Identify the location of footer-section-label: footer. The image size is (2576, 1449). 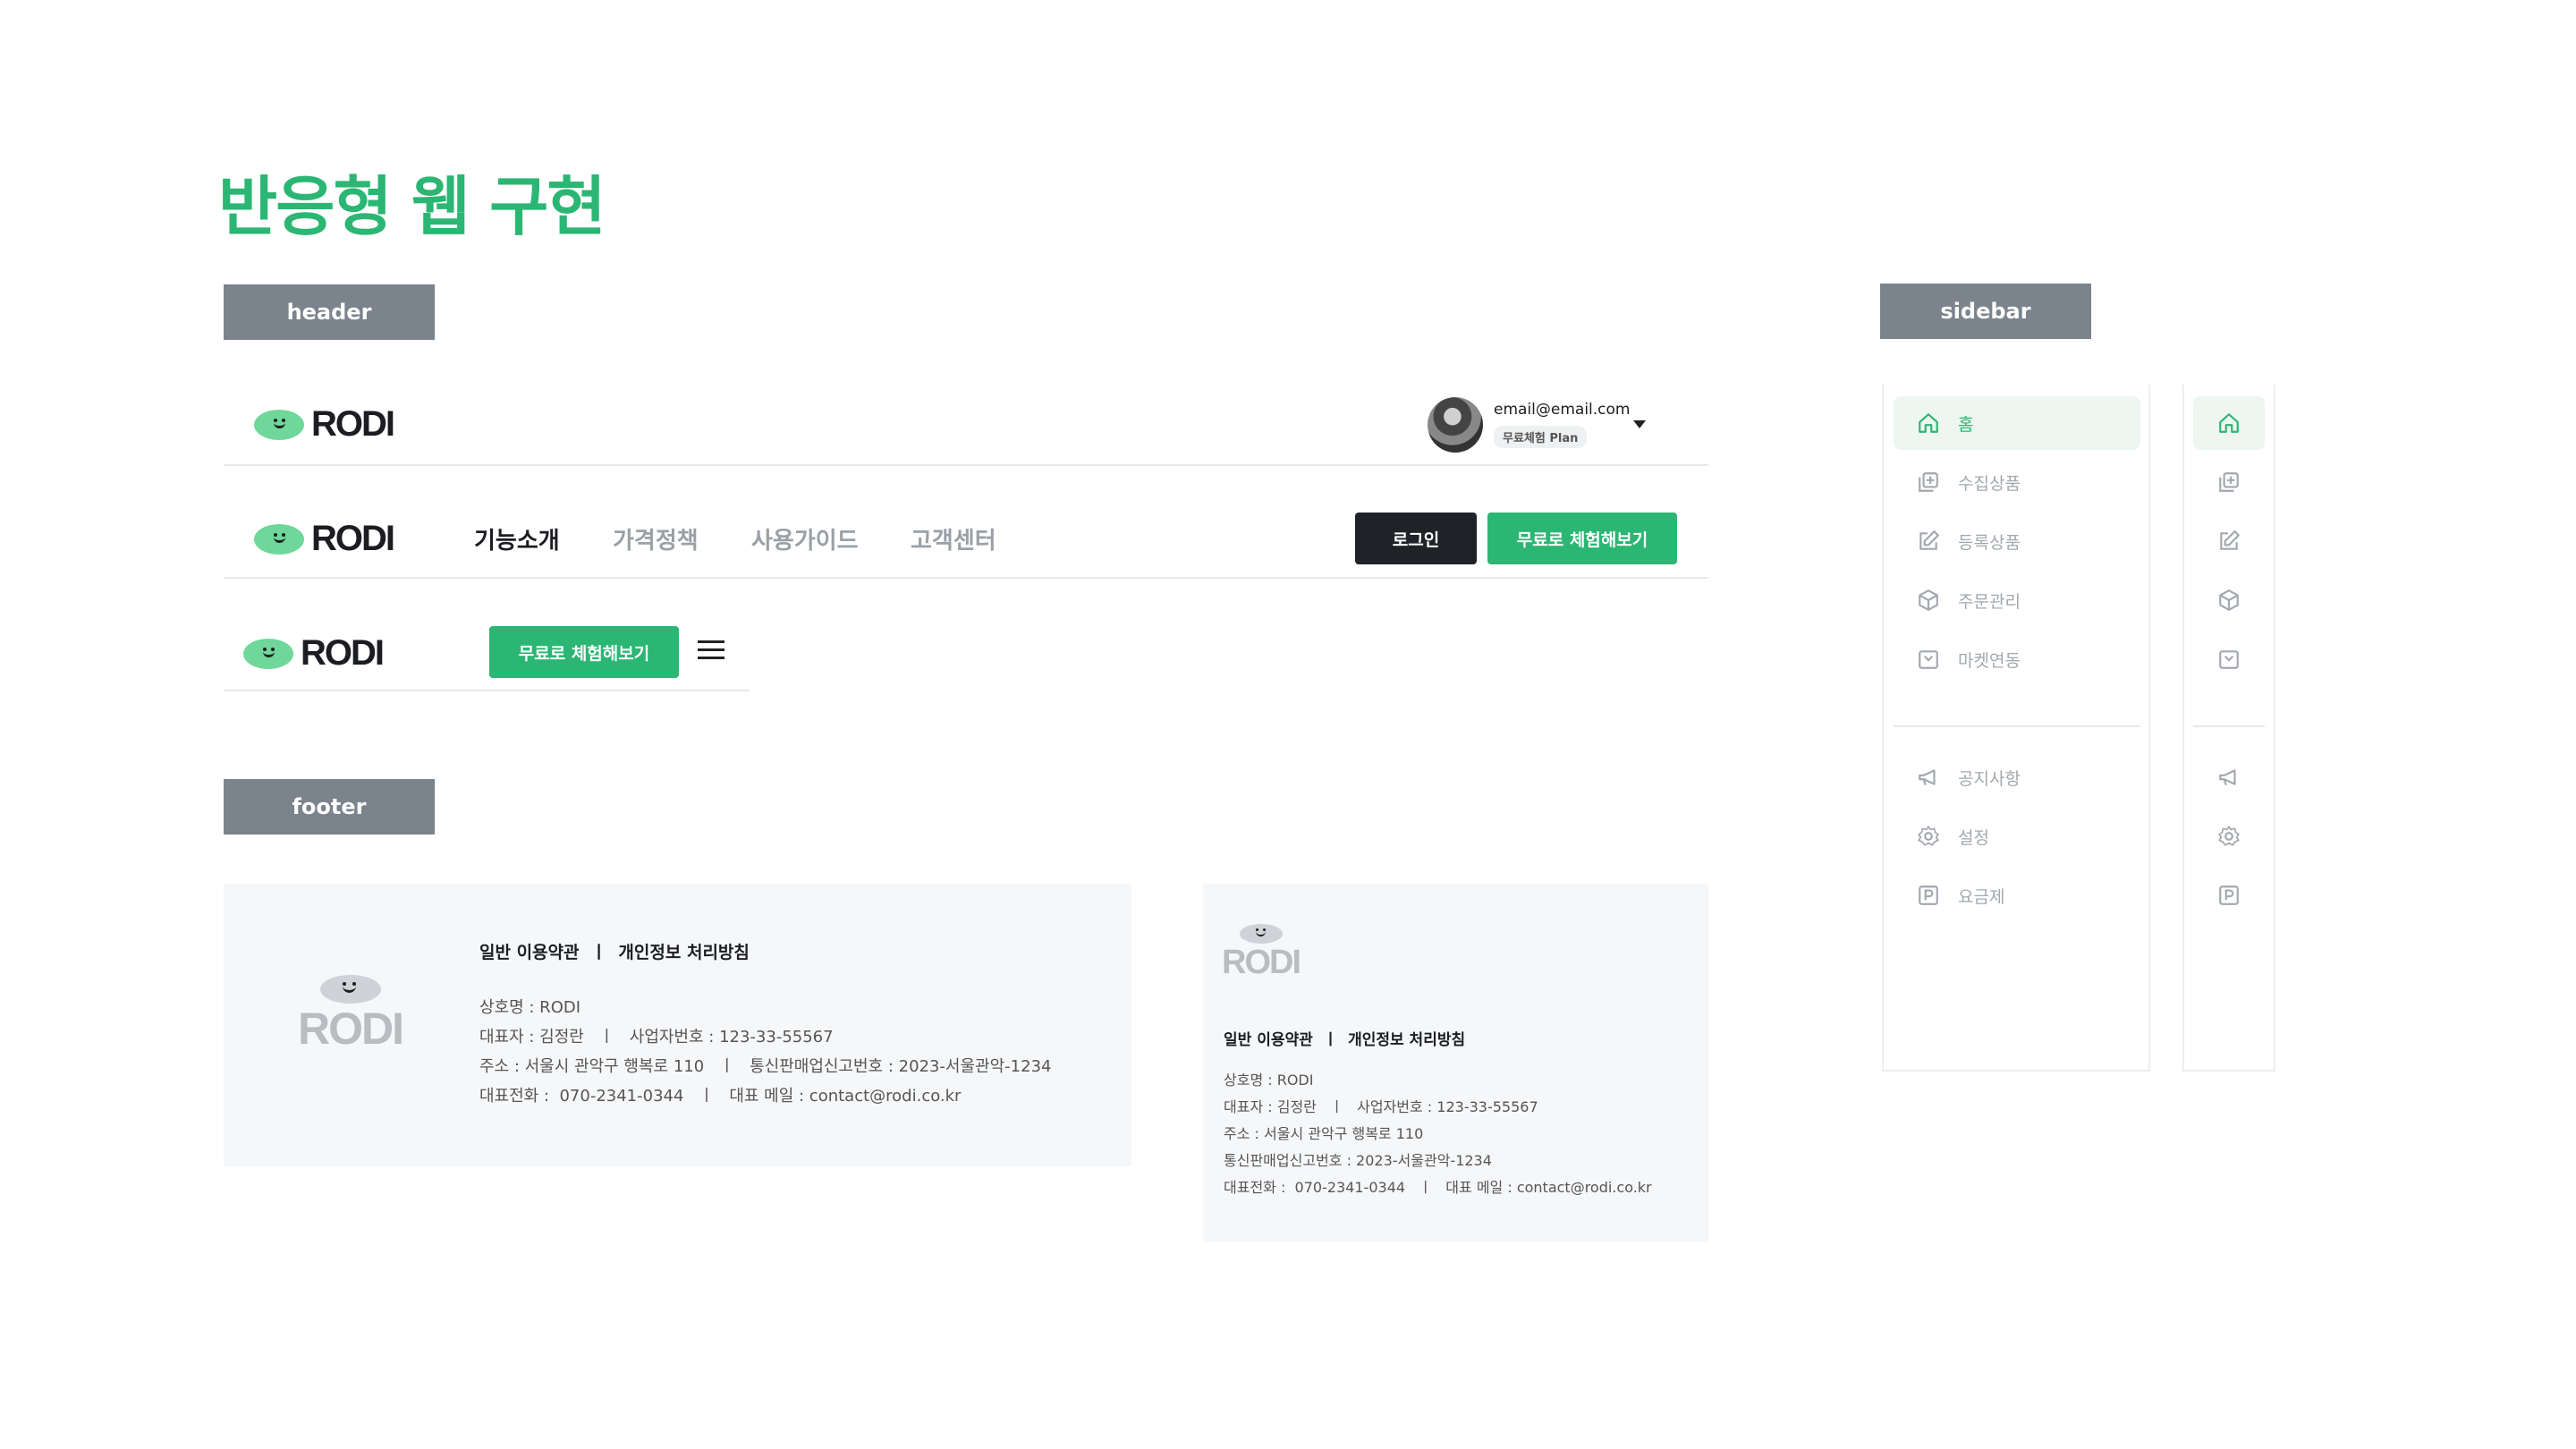
(329, 807).